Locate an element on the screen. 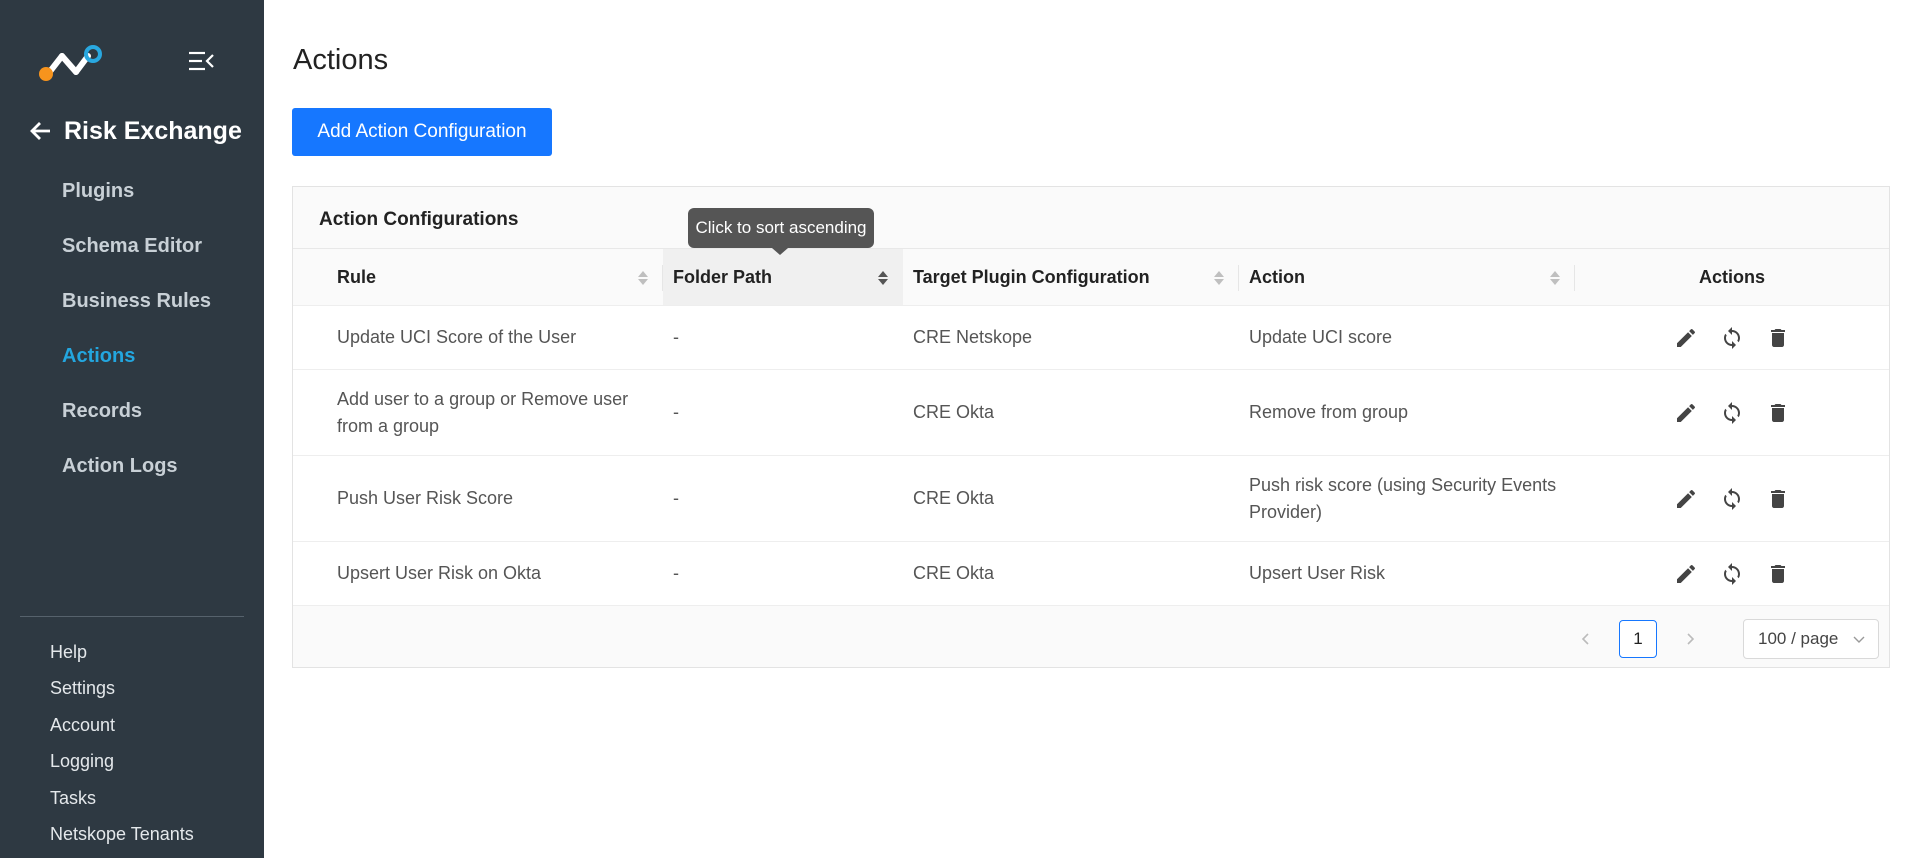 The width and height of the screenshot is (1918, 858). column-header-label: Rule is located at coordinates (357, 276).